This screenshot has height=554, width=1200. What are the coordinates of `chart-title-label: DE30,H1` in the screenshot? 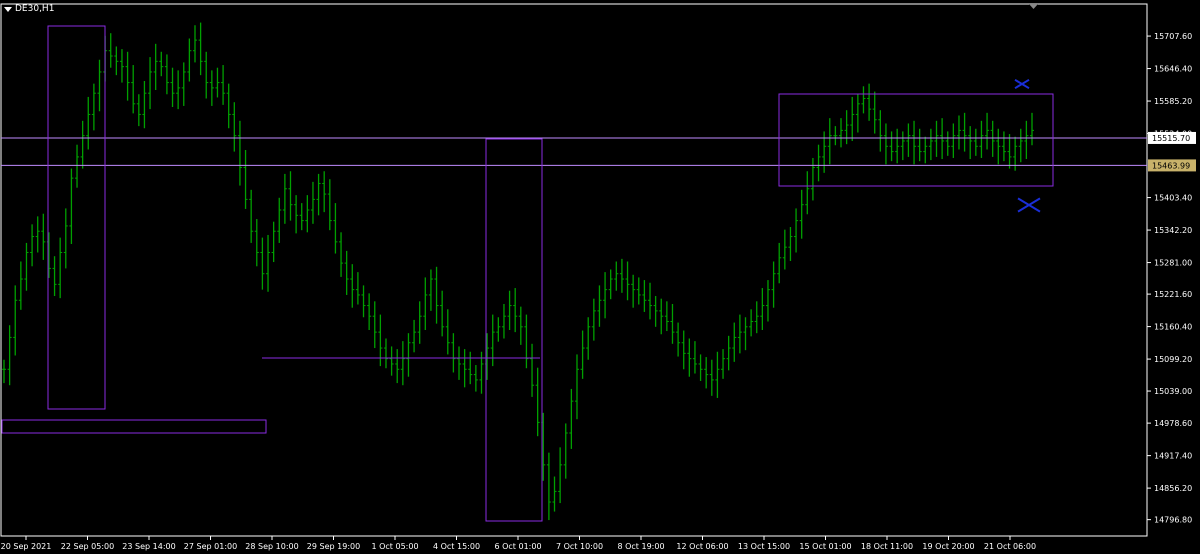 It's located at (29, 9).